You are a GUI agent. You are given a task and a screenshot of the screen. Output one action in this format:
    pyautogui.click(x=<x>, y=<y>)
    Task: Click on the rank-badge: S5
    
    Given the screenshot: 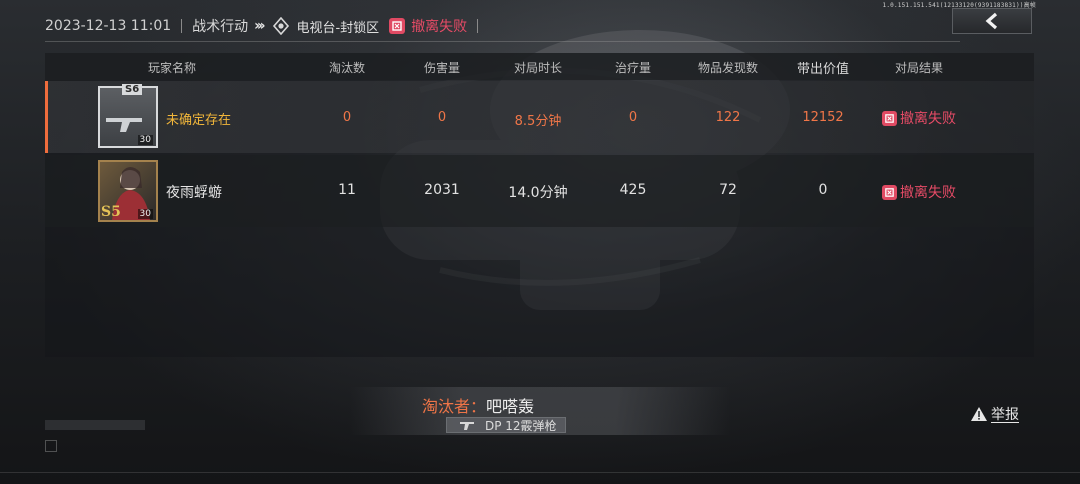 What is the action you would take?
    pyautogui.click(x=111, y=212)
    